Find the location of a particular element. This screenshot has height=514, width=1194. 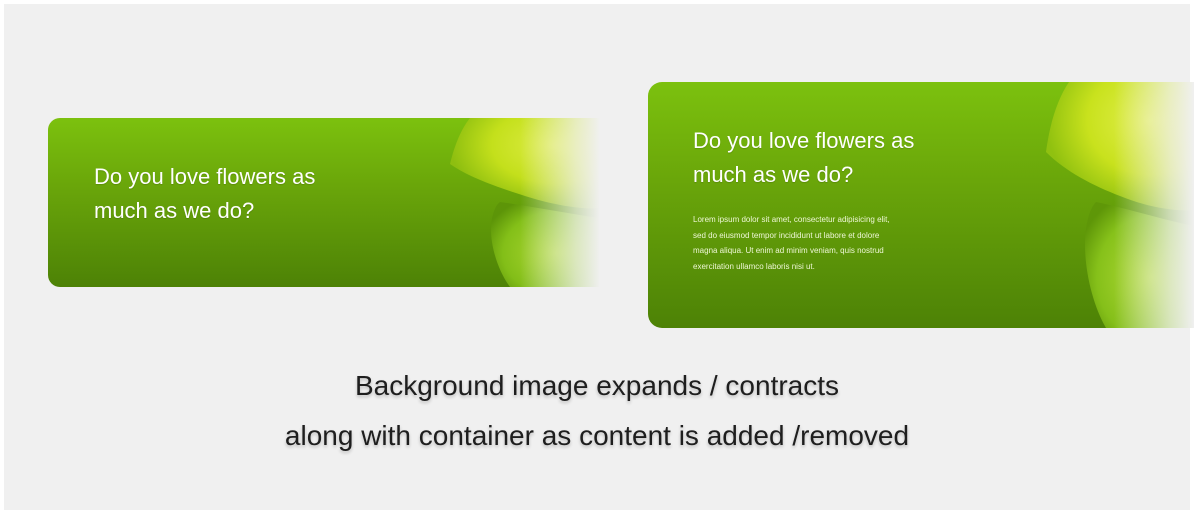

card-body-line: exercitation ullamco laboris nisi ut. is located at coordinates (754, 266).